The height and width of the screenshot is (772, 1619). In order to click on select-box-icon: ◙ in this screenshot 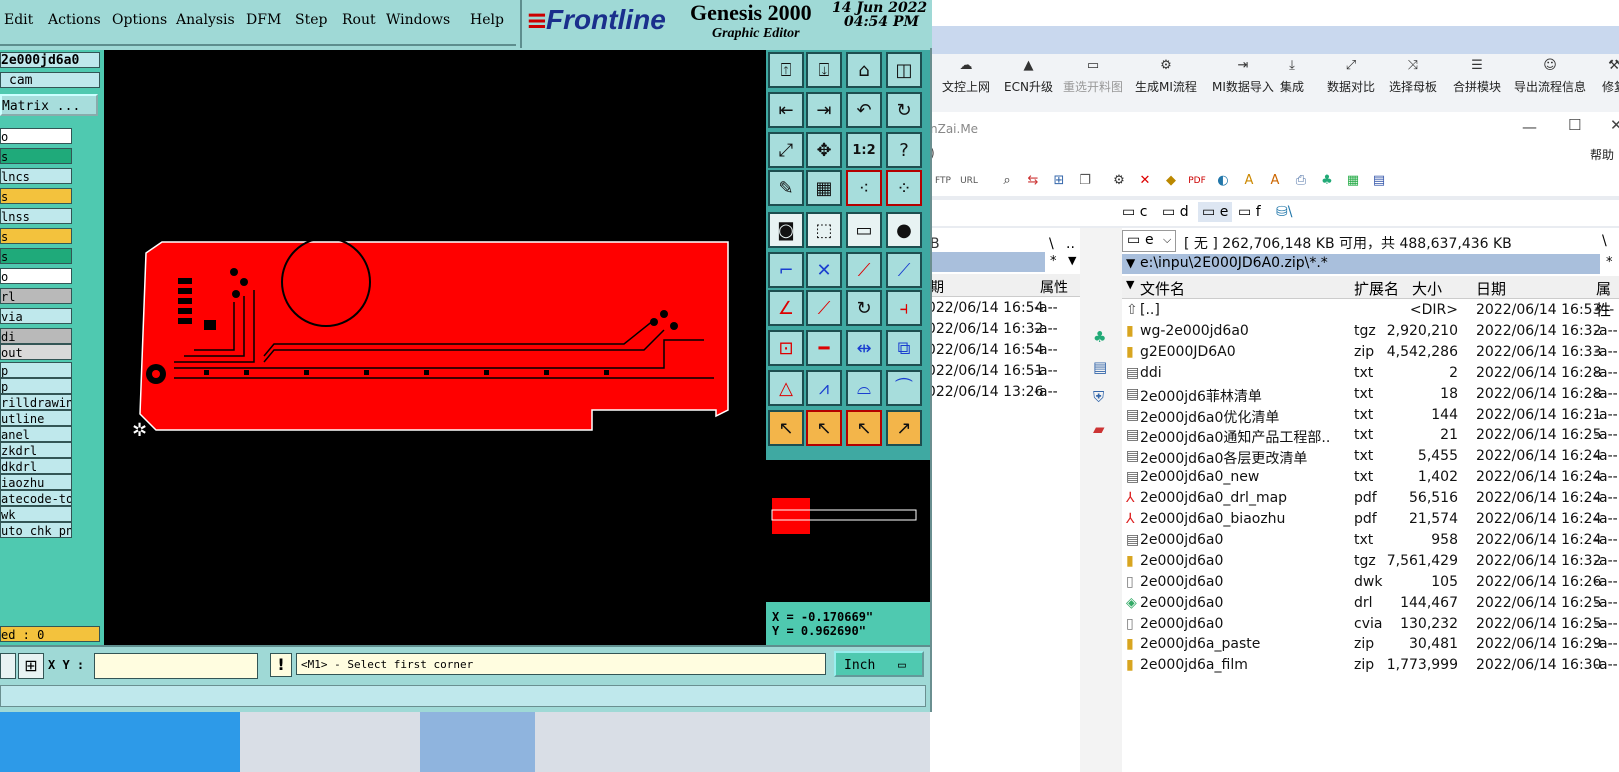, I will do `click(786, 230)`.